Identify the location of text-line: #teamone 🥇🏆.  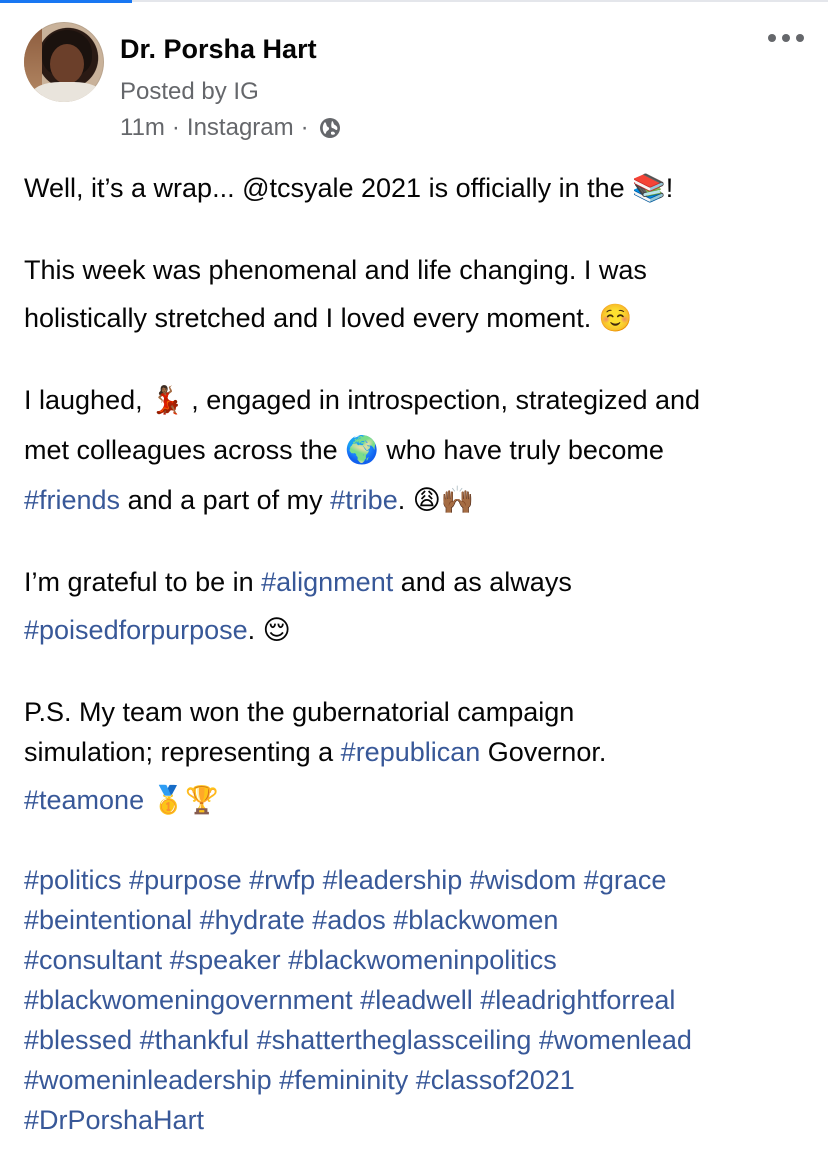
(419, 800).